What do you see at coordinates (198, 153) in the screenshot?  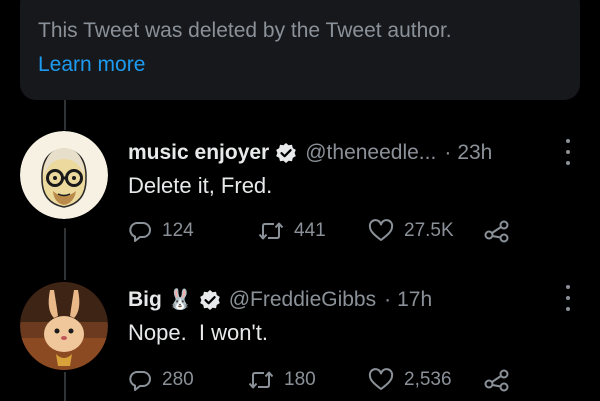 I see `display-name: music enjoyer` at bounding box center [198, 153].